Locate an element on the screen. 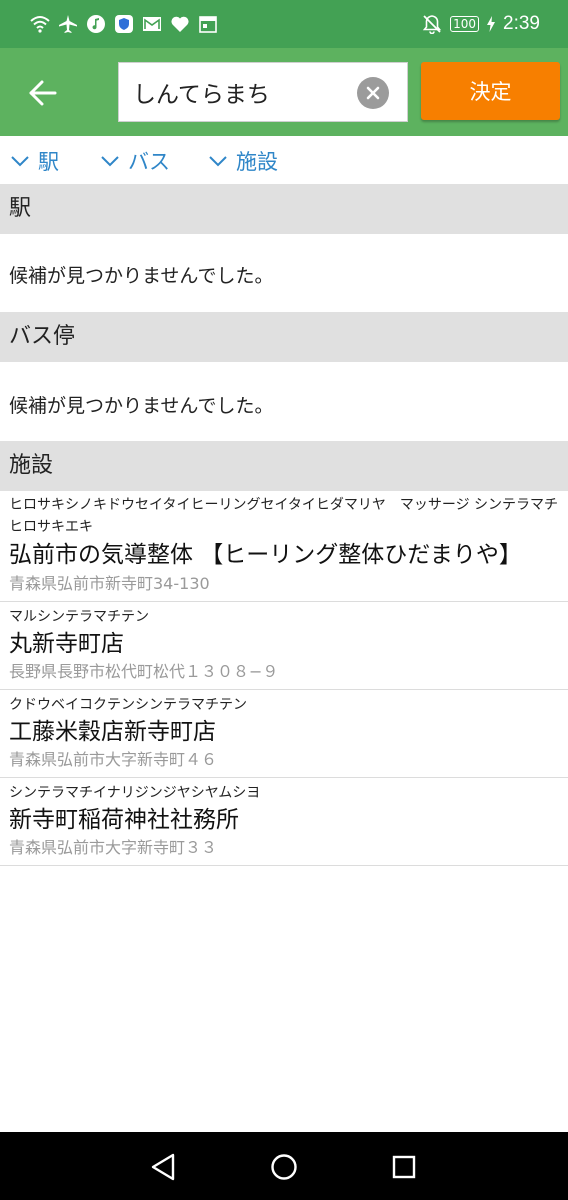 Image resolution: width=568 pixels, height=1200 pixels. status-icons-left is located at coordinates (124, 24).